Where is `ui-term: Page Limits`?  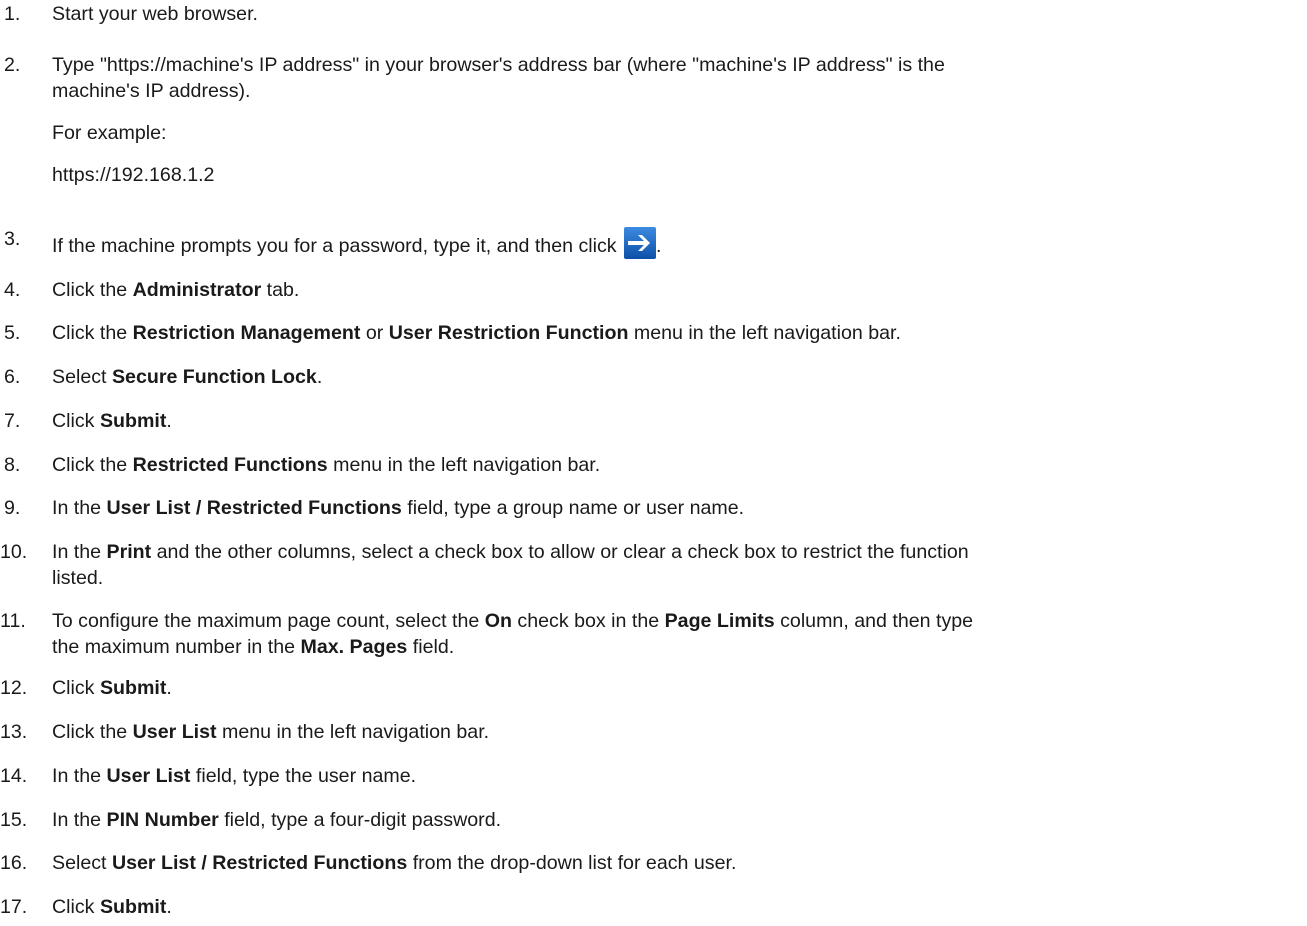
ui-term: Page Limits is located at coordinates (719, 620).